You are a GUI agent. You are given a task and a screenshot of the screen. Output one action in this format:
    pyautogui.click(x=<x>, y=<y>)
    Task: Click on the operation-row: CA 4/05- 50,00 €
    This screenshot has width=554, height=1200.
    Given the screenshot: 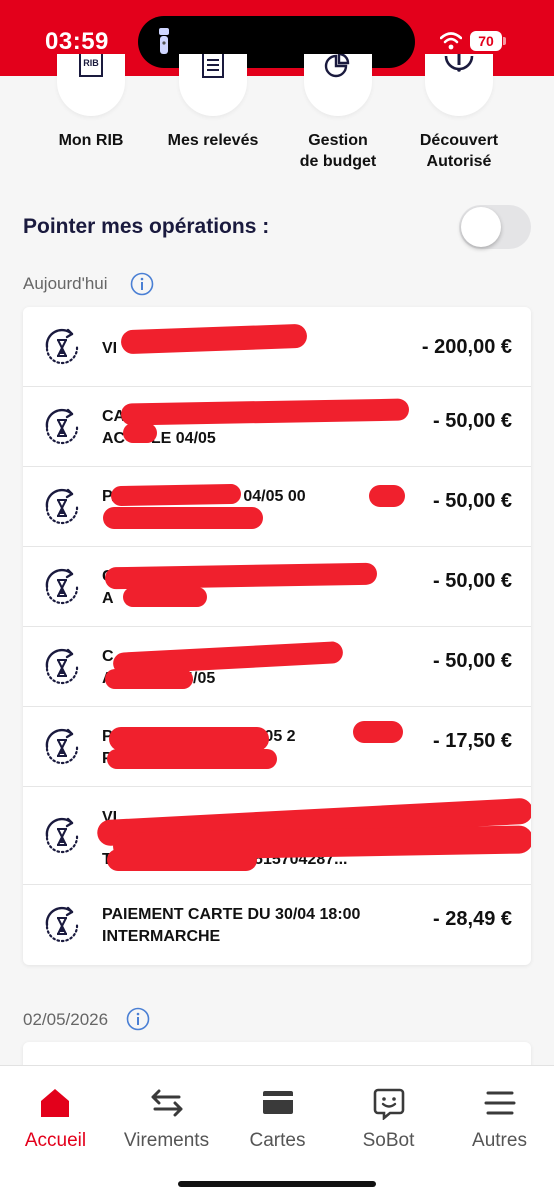 What is the action you would take?
    pyautogui.click(x=277, y=587)
    